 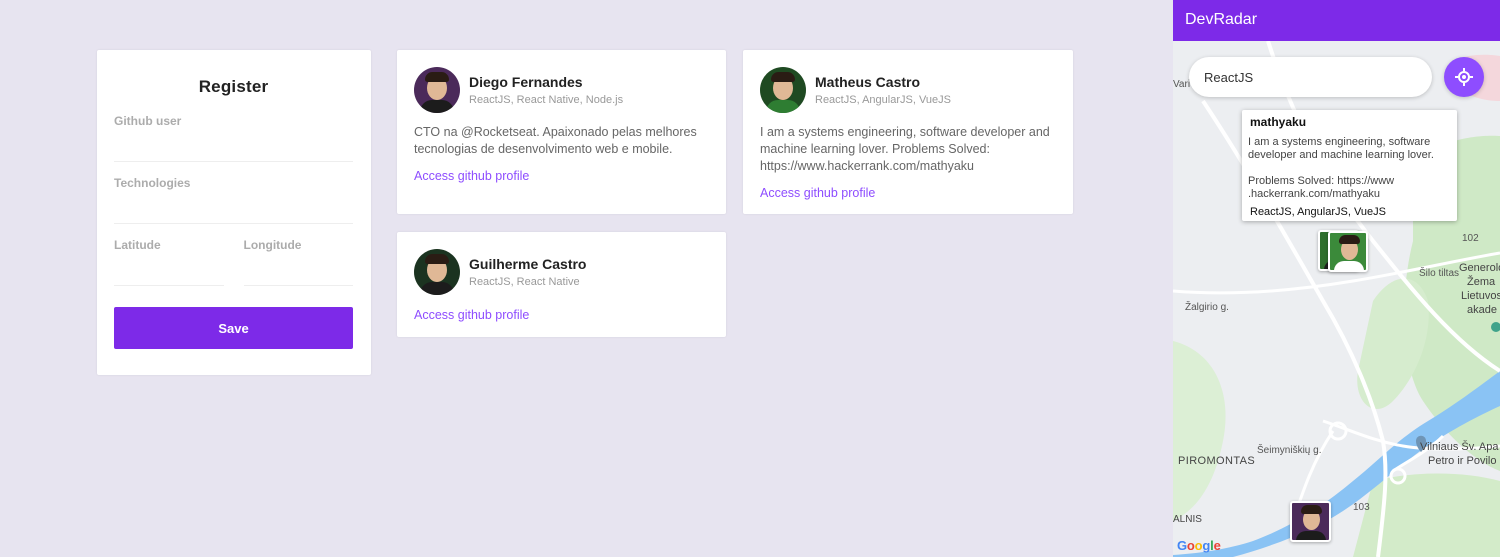 I want to click on map-label: PIROMONTAS, so click(x=1217, y=461).